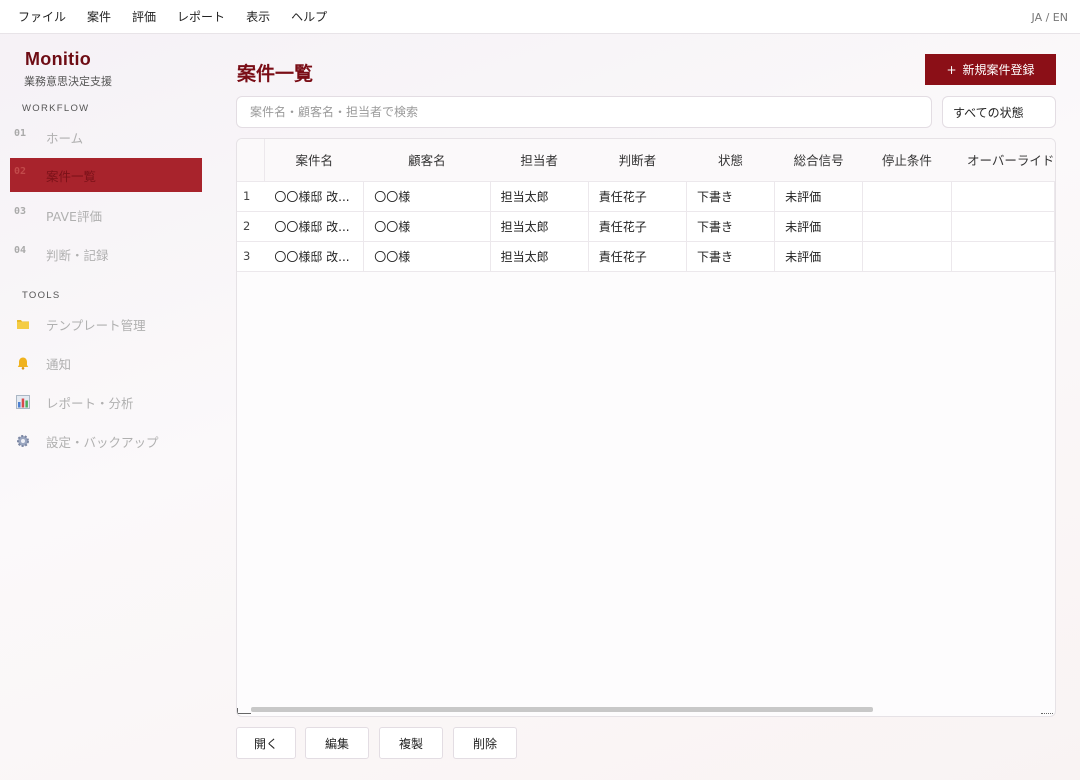  I want to click on horizontal-scrollbar, so click(562, 709).